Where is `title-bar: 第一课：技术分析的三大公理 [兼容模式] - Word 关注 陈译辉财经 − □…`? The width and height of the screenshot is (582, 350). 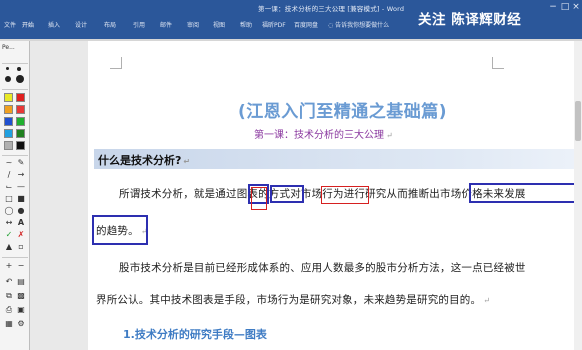
title-bar: 第一课：技术分析的三大公理 [兼容模式] - Word 关注 陈译辉财经 − □… is located at coordinates (291, 19).